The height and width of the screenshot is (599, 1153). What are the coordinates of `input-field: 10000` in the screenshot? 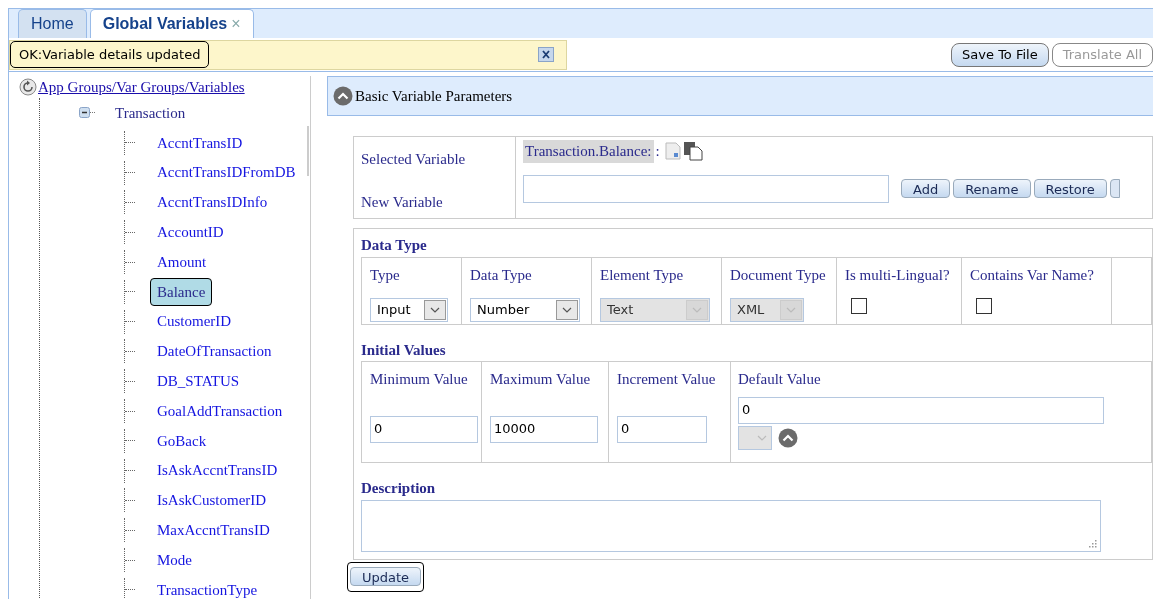 It's located at (544, 429).